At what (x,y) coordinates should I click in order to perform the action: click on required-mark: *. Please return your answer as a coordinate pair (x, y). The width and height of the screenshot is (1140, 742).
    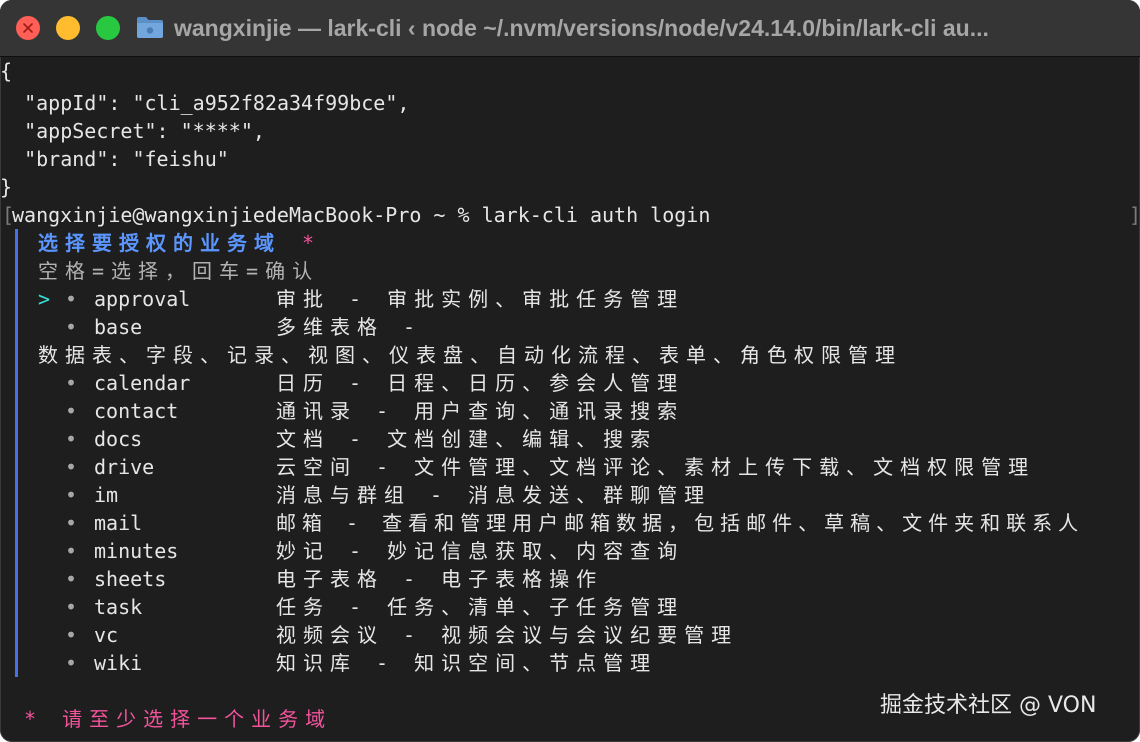
    Looking at the image, I should click on (308, 243).